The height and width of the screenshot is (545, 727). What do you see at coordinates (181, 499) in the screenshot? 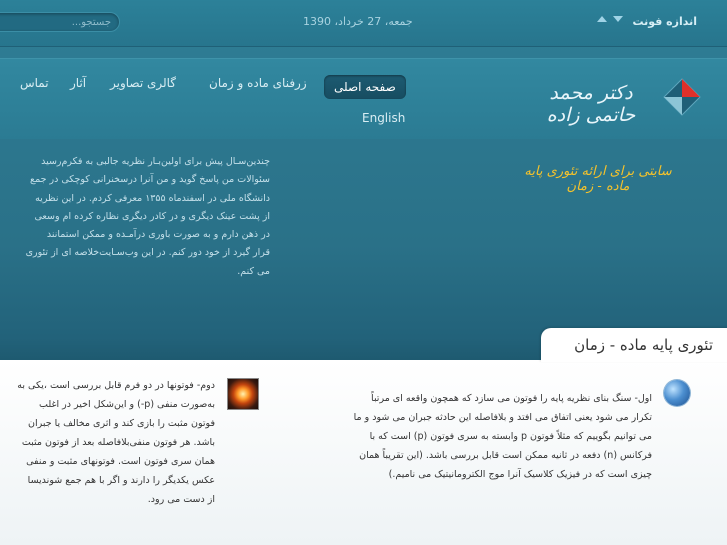
I see `article-line: از دست می رود.` at bounding box center [181, 499].